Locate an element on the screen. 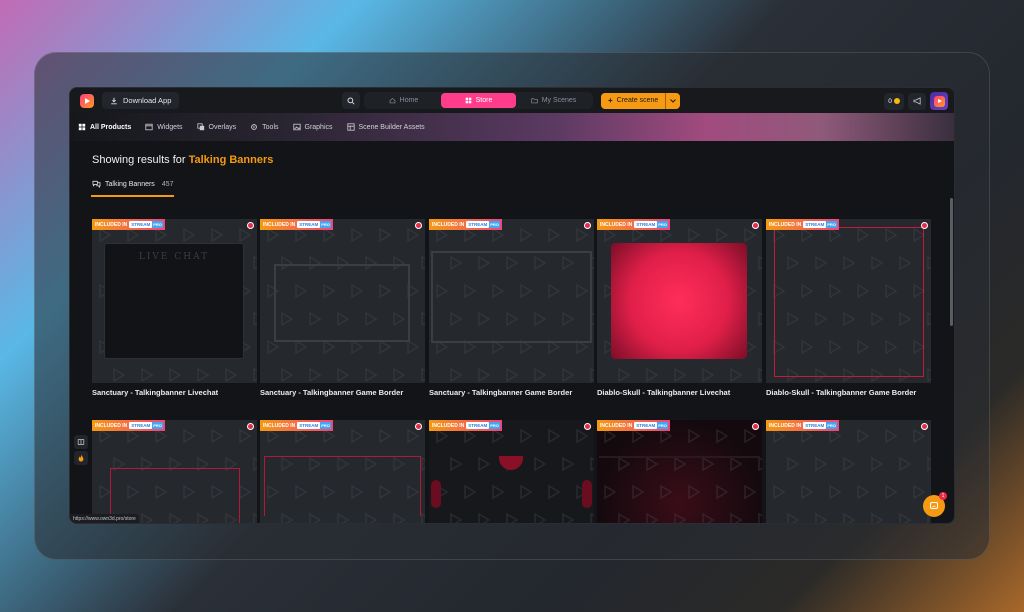 This screenshot has width=1024, height=612. product-thumbnail: LIVE CHAT INCLUDED IN STREAM PRO is located at coordinates (174, 301).